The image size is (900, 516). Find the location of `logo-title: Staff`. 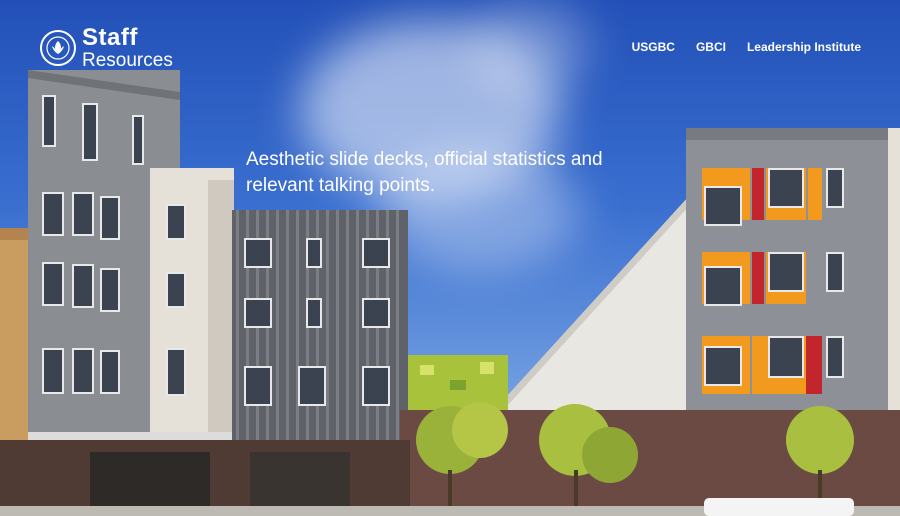

logo-title: Staff is located at coordinates (110, 37).